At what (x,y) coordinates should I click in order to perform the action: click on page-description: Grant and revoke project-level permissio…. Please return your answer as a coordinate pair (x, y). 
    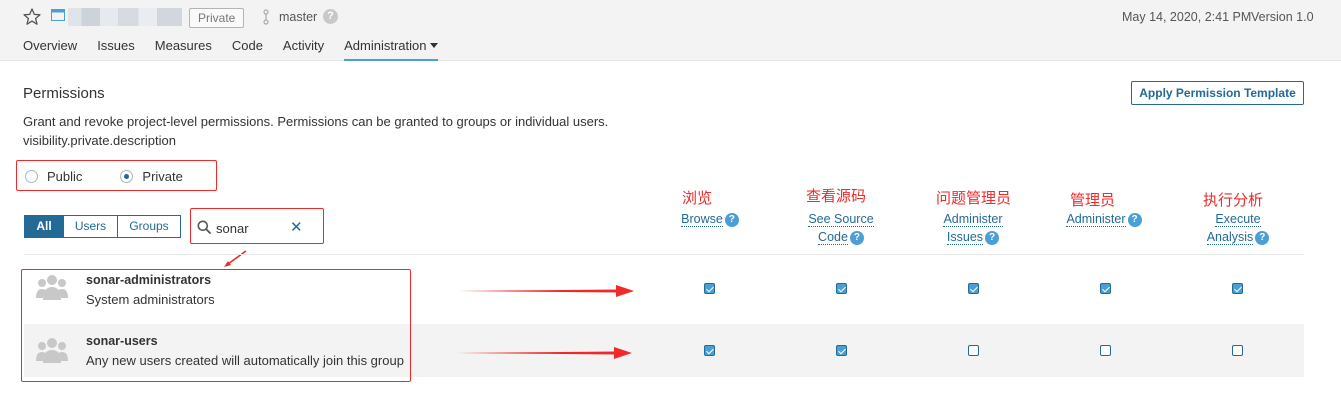
    Looking at the image, I should click on (316, 121).